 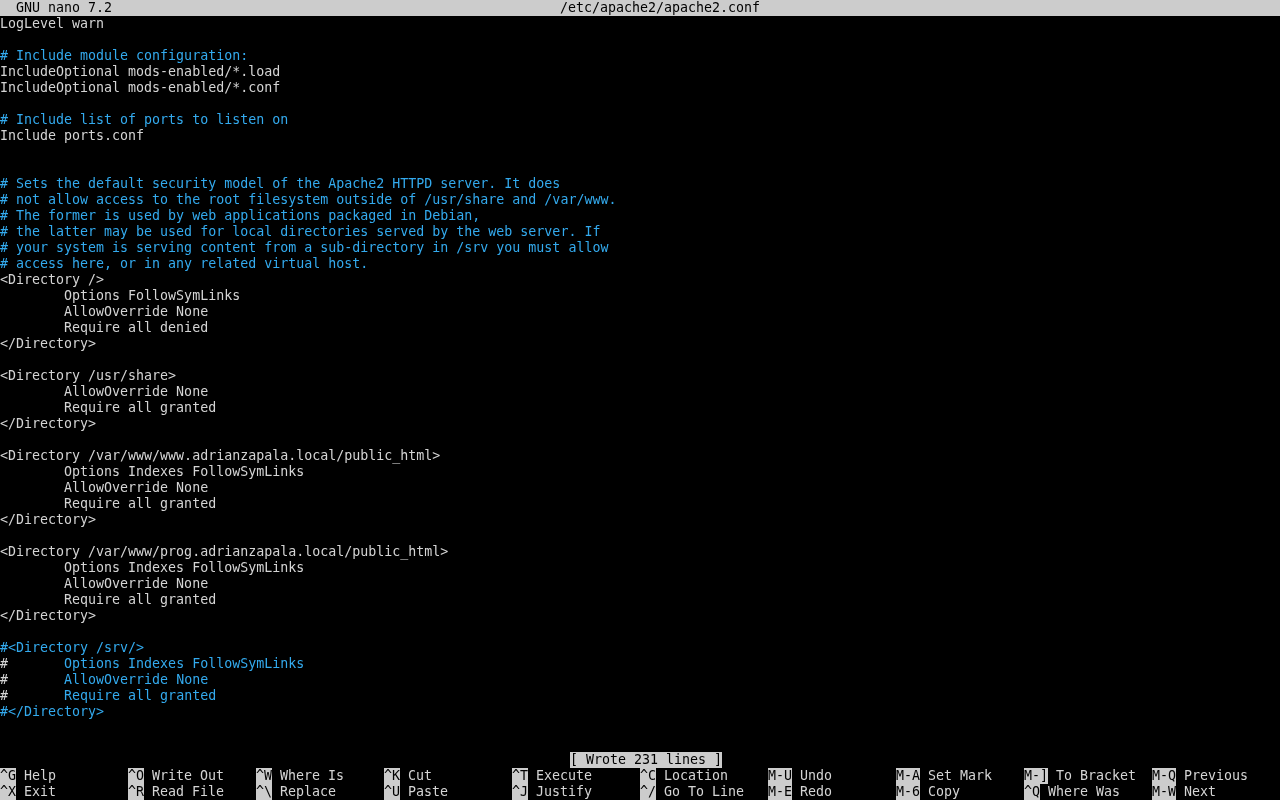 I want to click on code-line: Include ports.conf, so click(x=72, y=136).